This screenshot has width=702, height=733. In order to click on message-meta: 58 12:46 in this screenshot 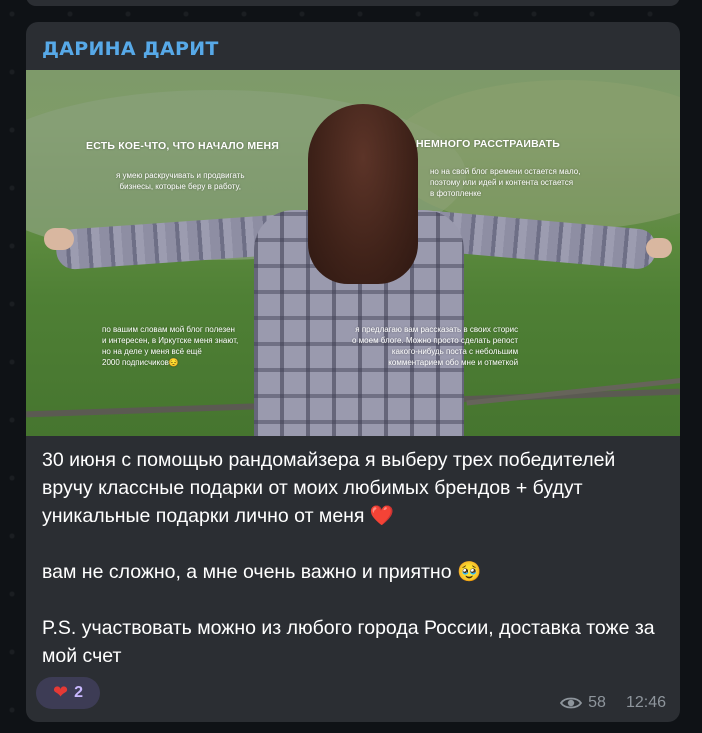, I will do `click(613, 703)`.